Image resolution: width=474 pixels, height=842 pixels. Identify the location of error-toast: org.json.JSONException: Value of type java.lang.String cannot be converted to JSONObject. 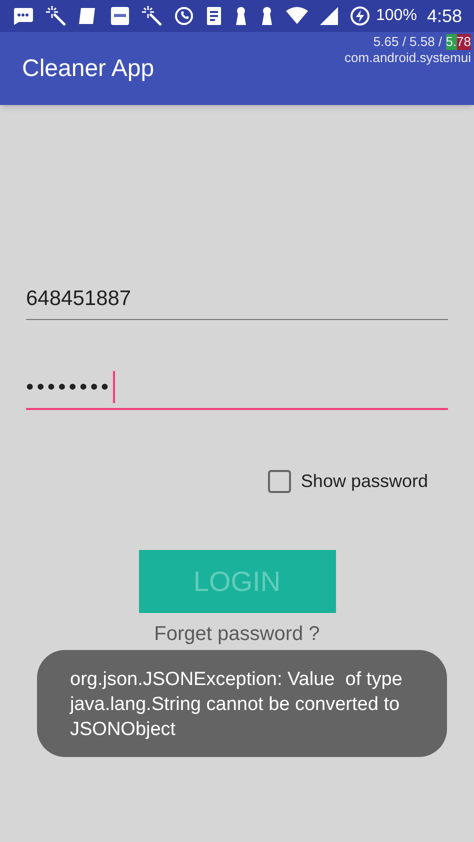
(242, 703).